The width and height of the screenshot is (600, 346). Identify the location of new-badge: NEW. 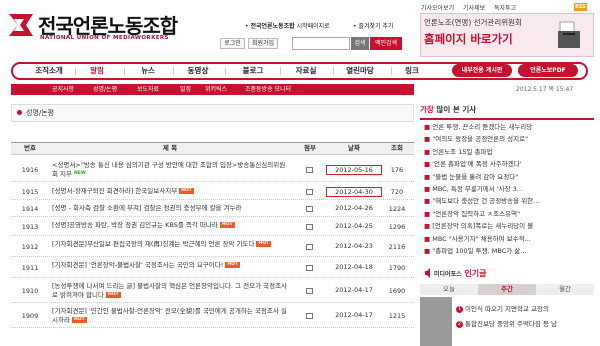
(80, 173).